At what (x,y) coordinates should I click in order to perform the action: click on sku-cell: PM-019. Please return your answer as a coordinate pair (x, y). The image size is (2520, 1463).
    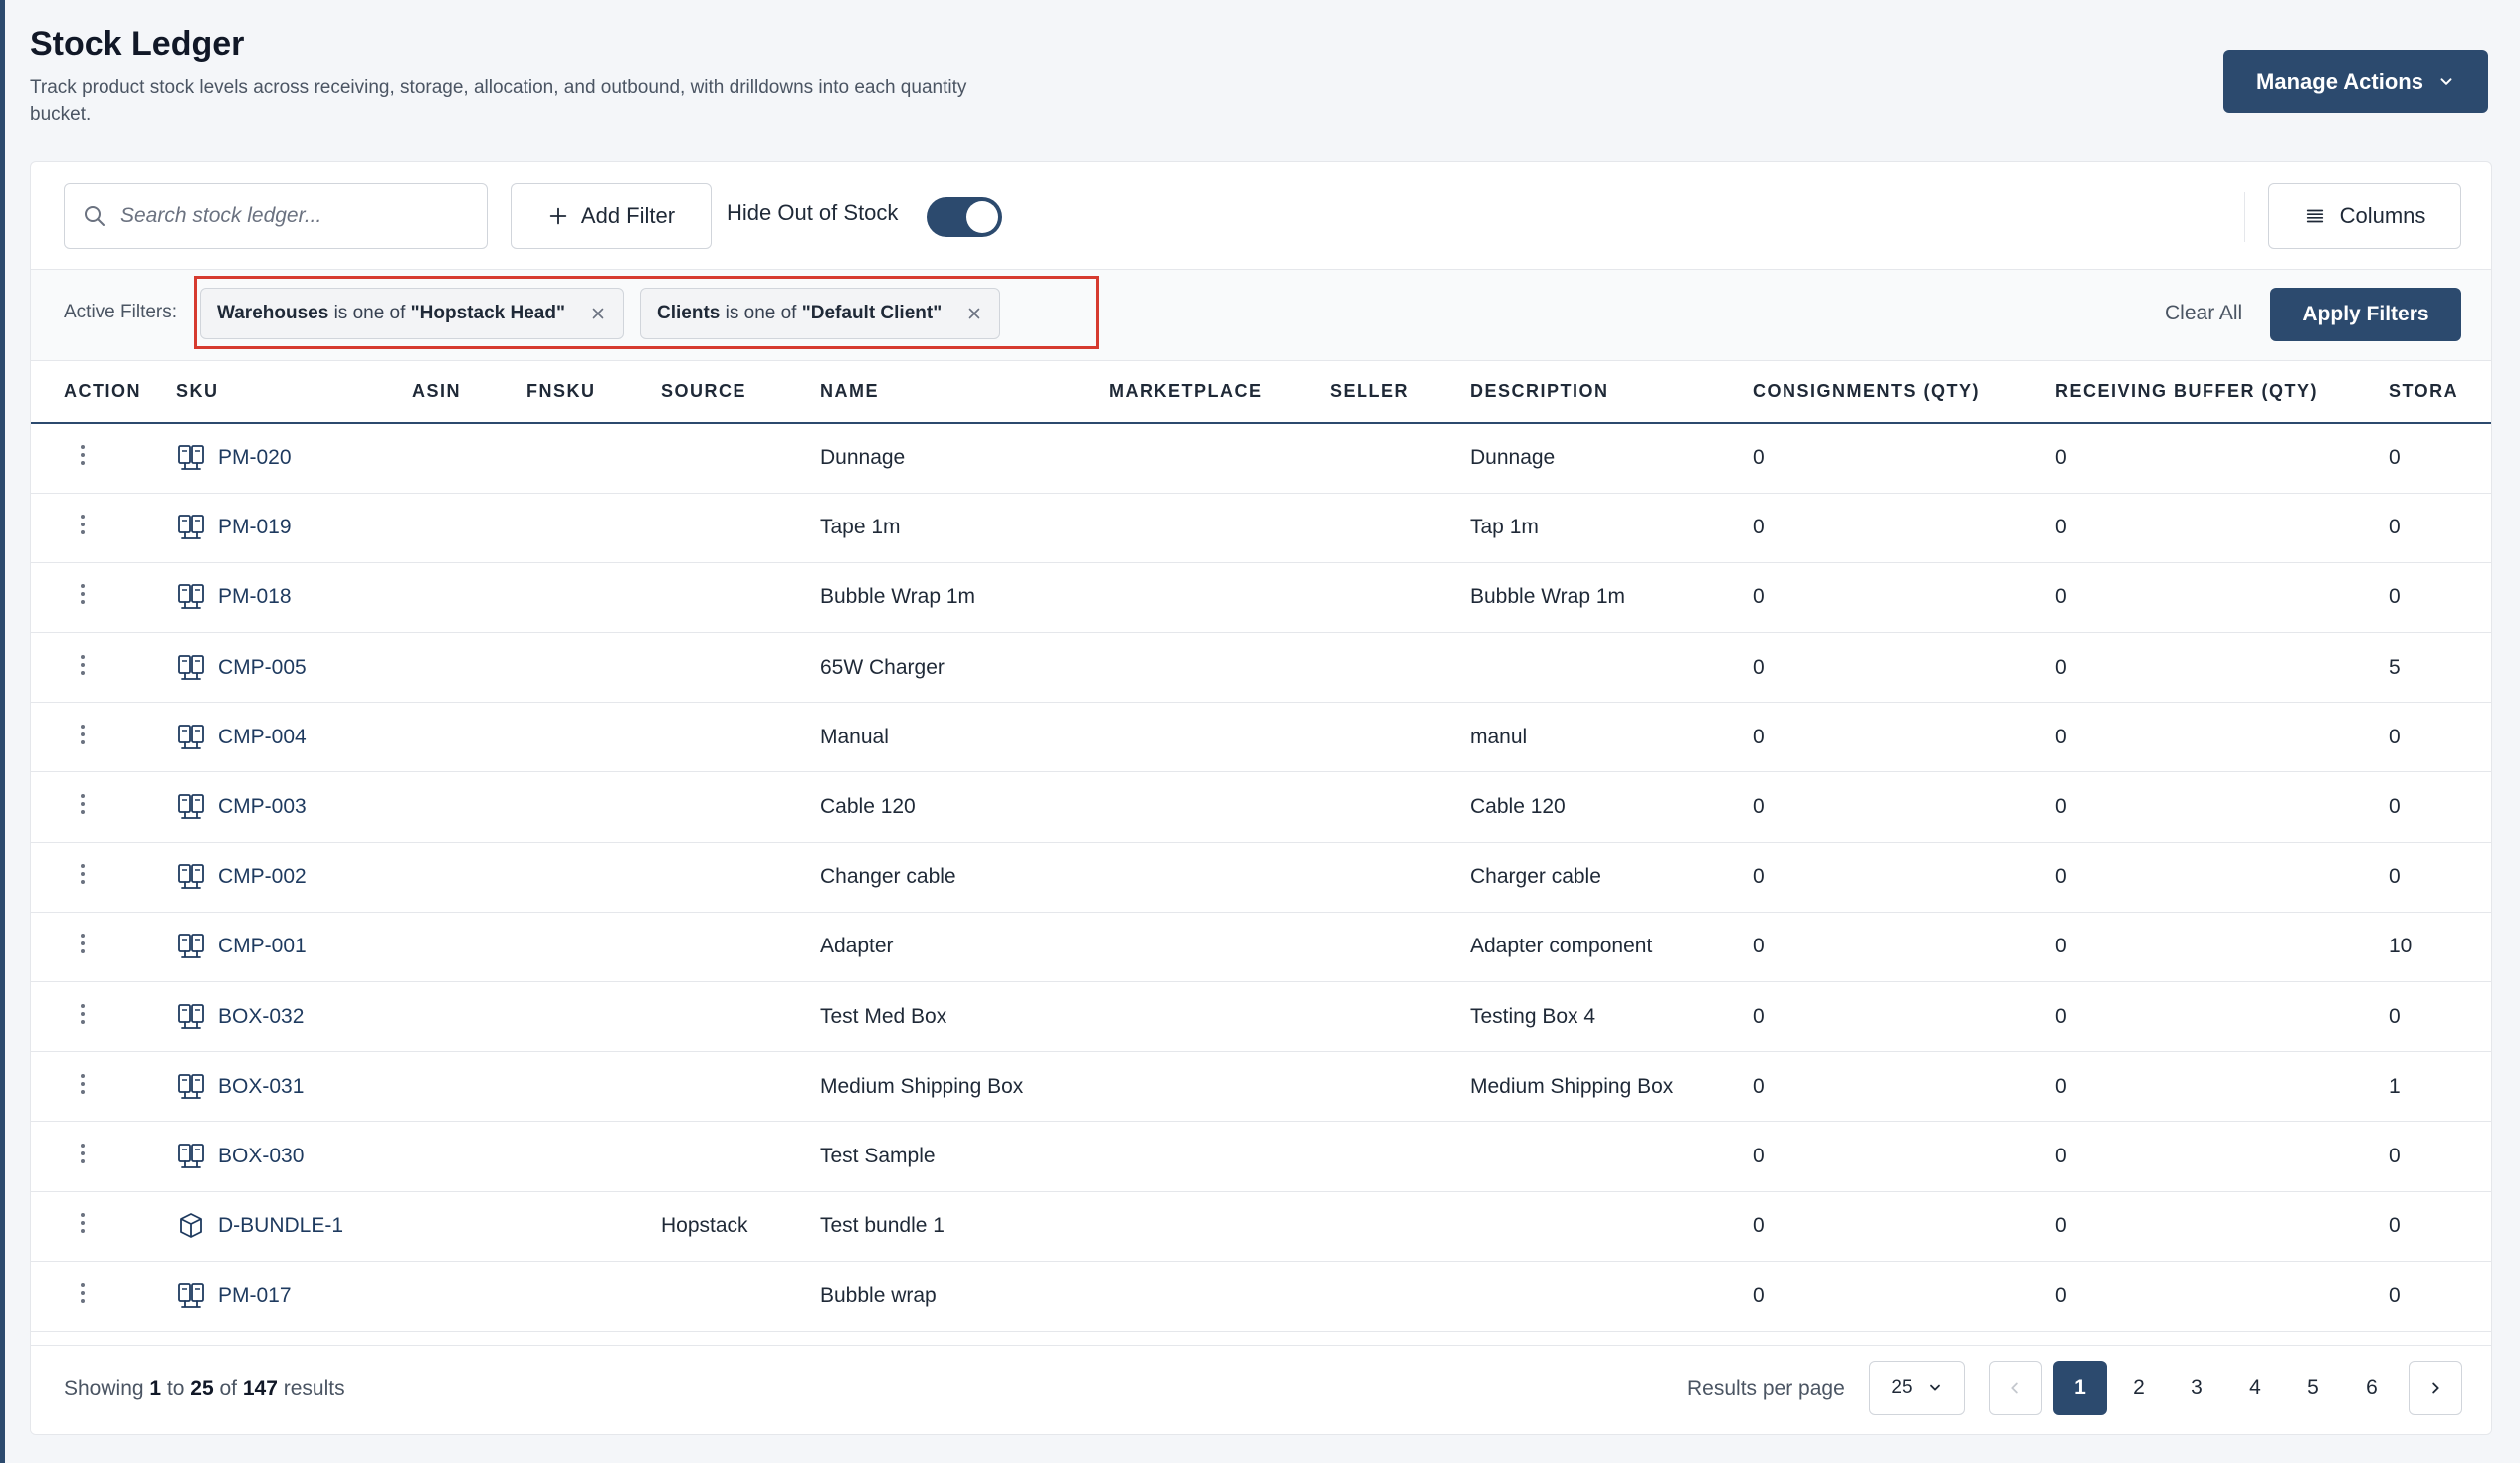
    Looking at the image, I should click on (294, 528).